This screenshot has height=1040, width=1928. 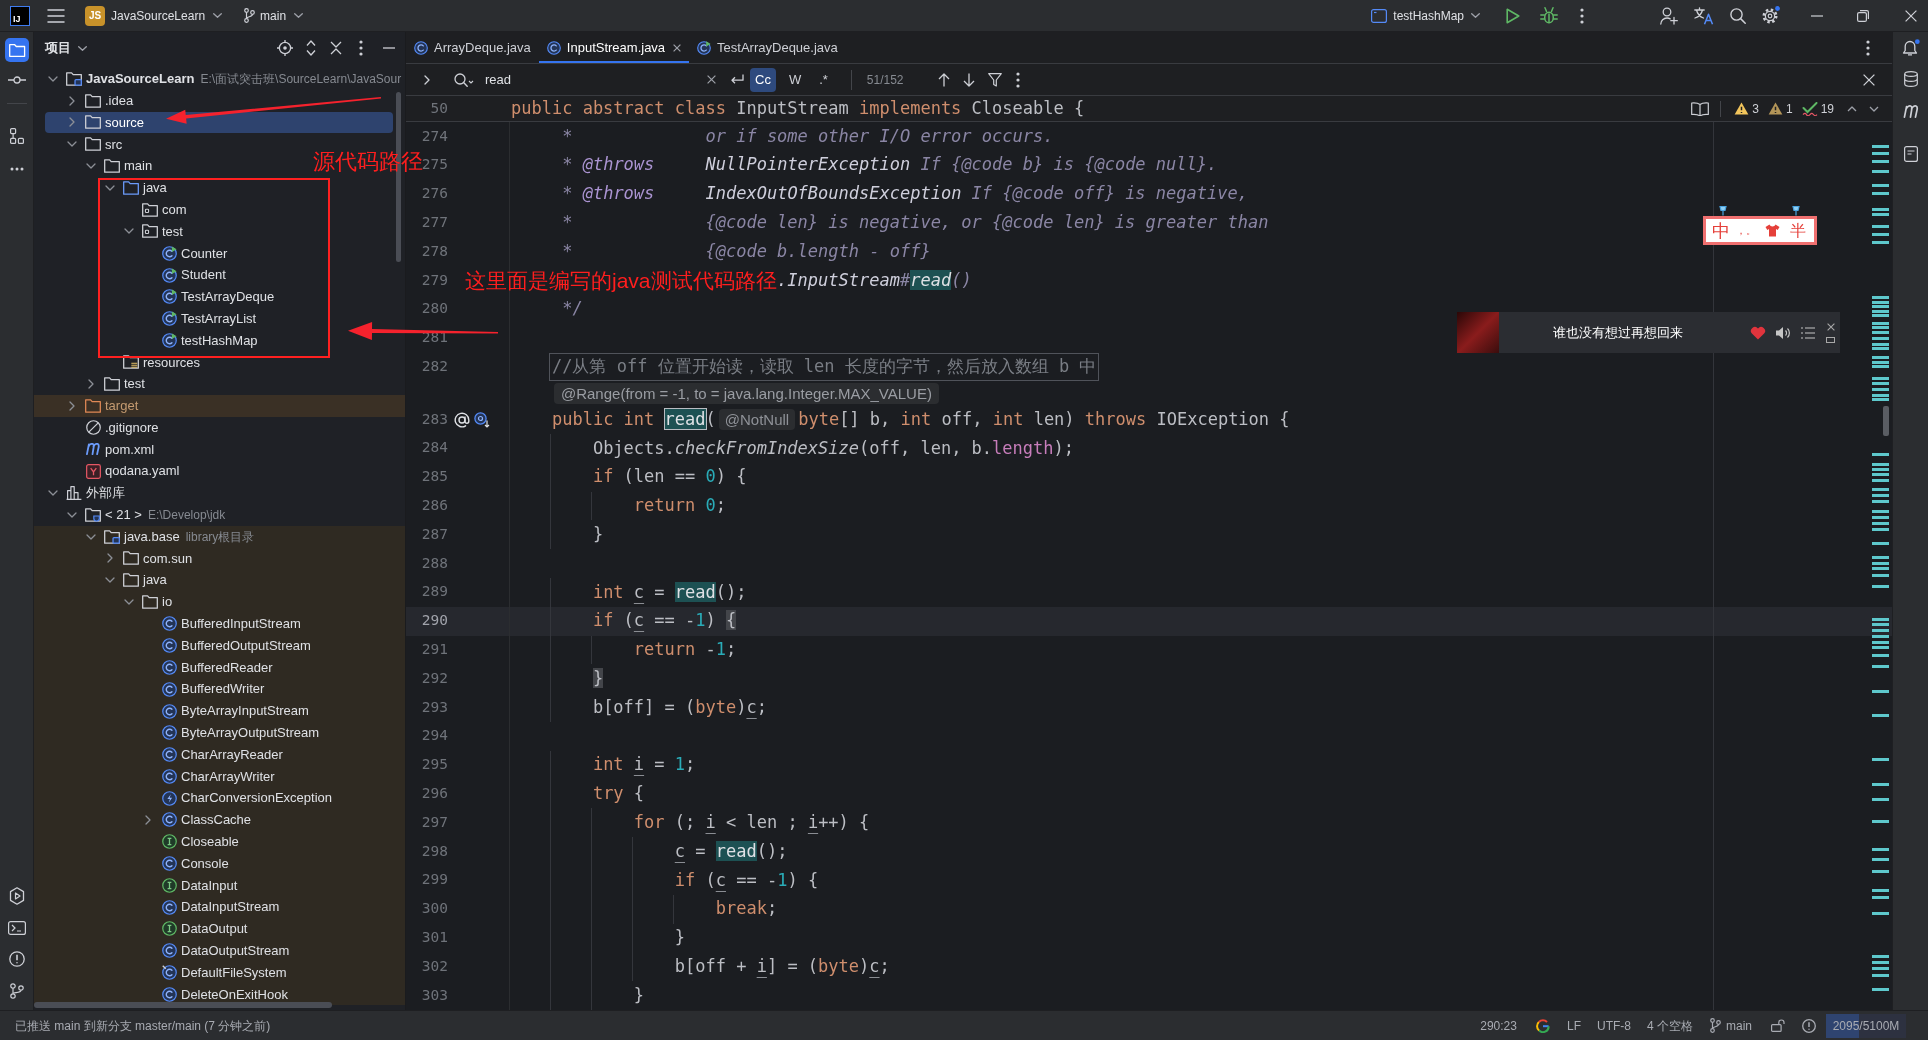 I want to click on structure-icon, so click(x=16, y=136).